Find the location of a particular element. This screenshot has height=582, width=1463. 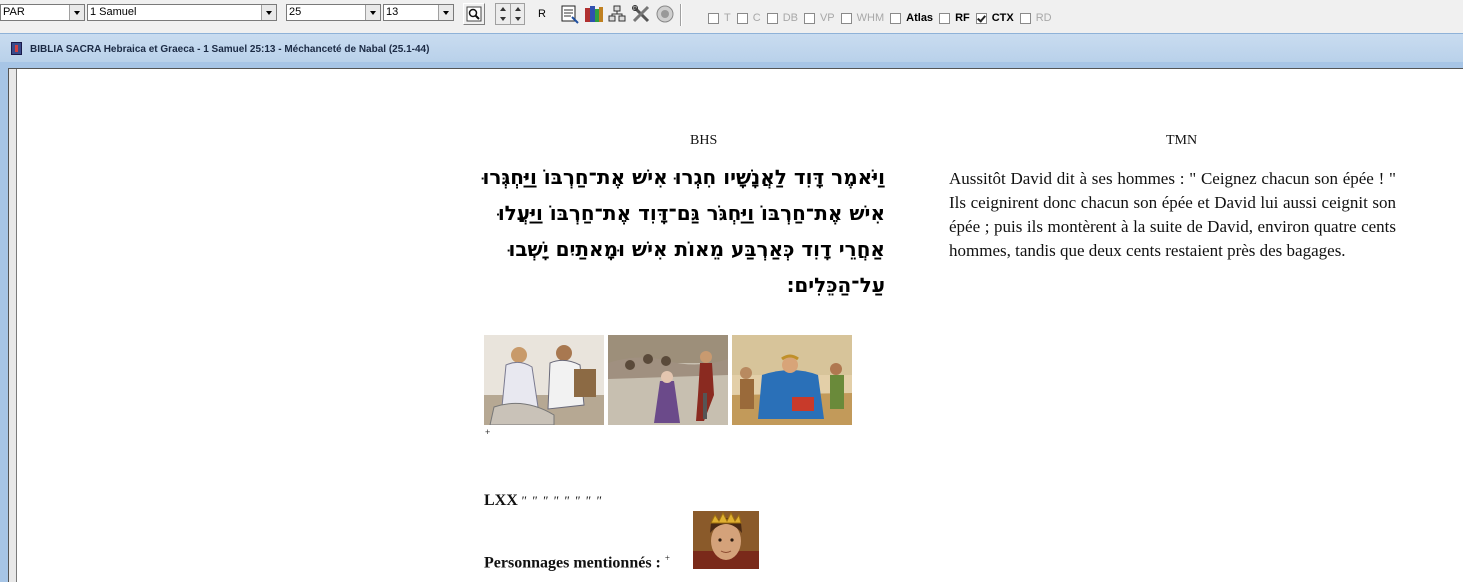

checkbox-rd: RD is located at coordinates (1035, 18).